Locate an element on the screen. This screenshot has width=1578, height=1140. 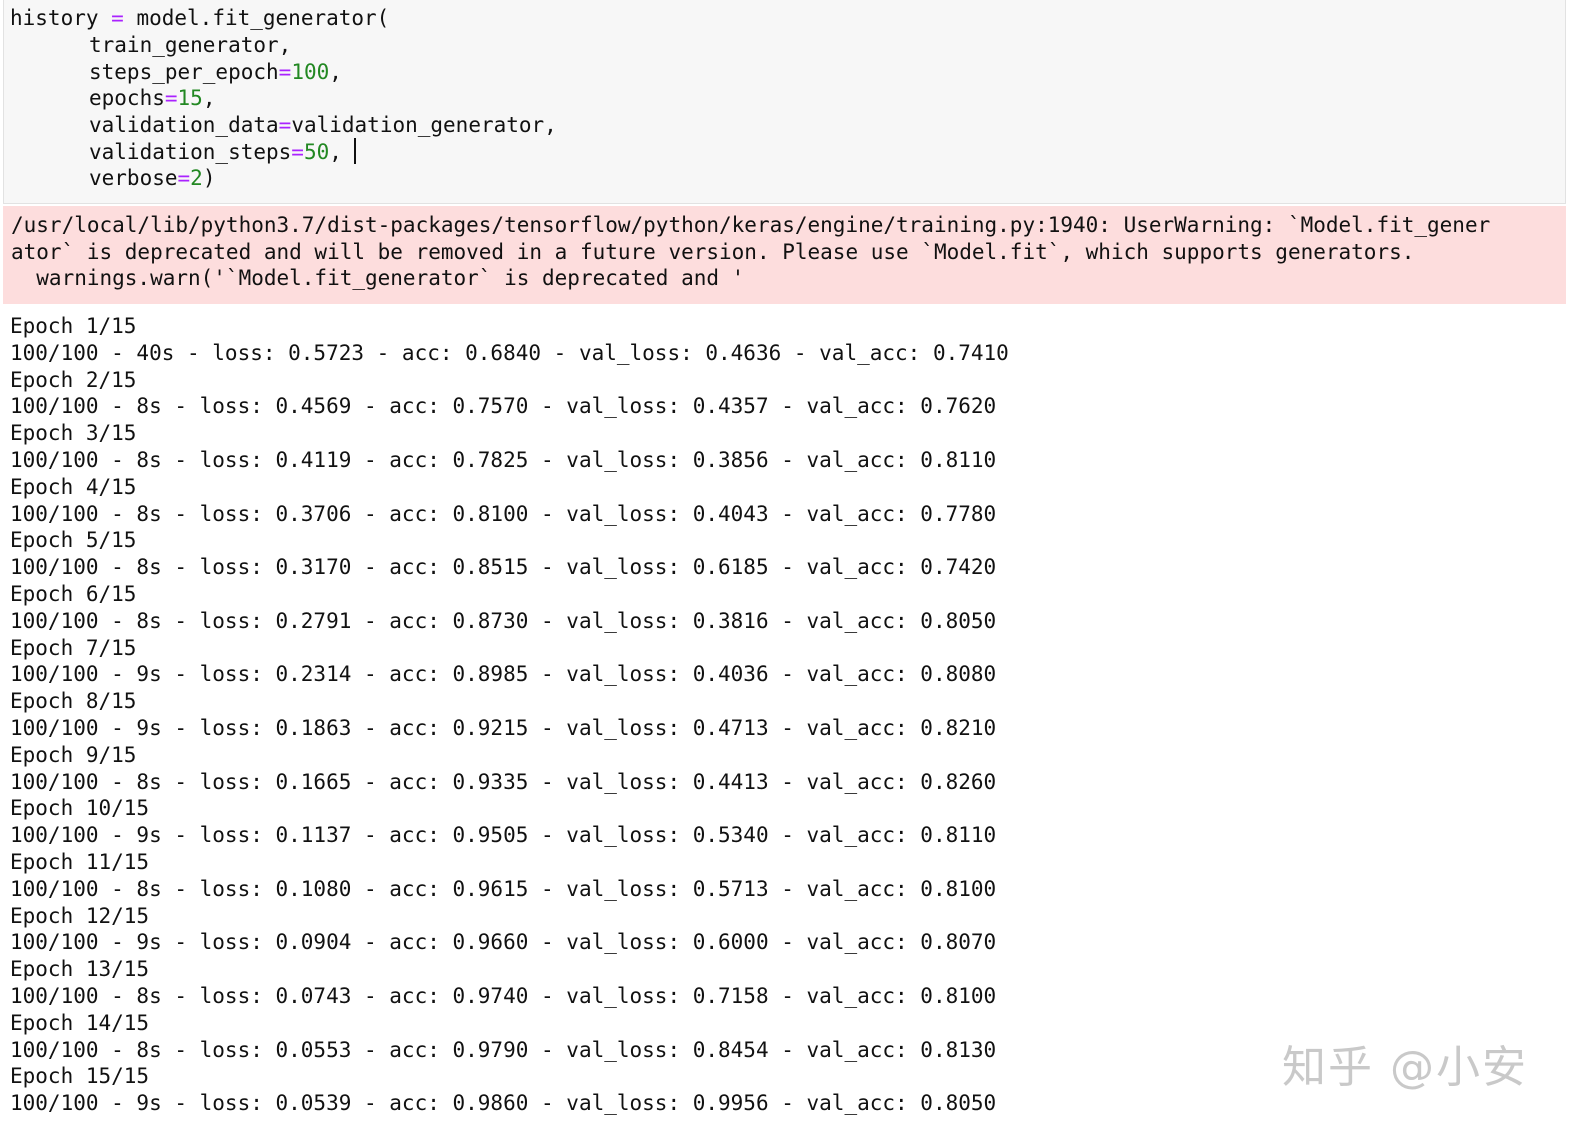
code-line: validation_data=validation_generator, is located at coordinates (323, 125).